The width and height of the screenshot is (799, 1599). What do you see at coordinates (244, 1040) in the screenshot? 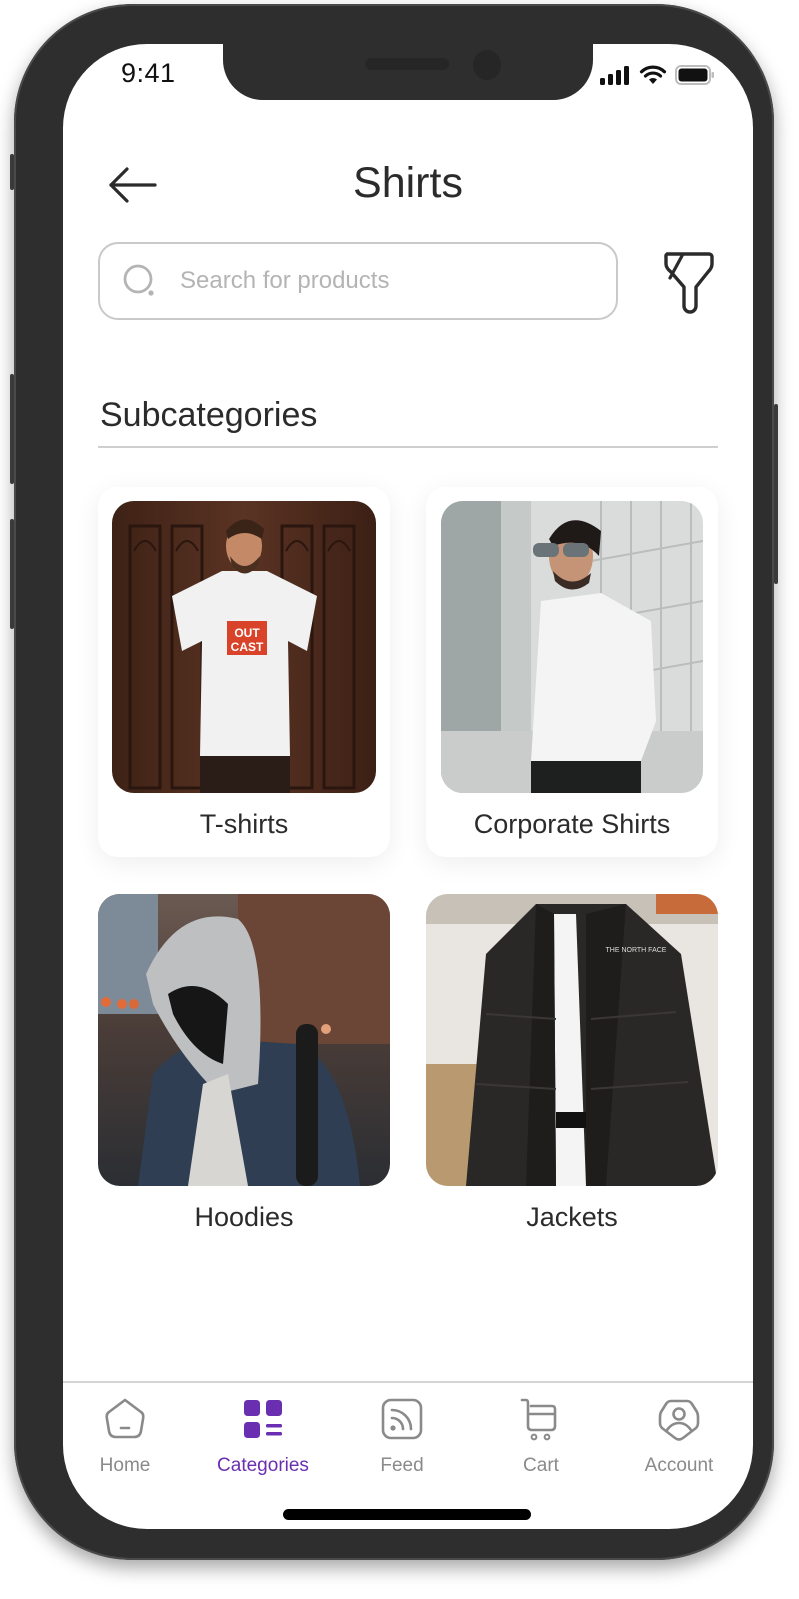
I see `subcategory-image-hoodies` at bounding box center [244, 1040].